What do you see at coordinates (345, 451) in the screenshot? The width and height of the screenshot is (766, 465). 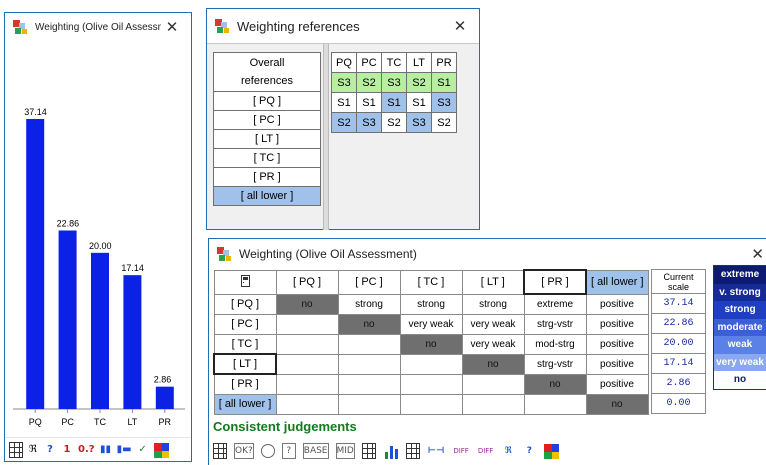 I see `mid-button: MID` at bounding box center [345, 451].